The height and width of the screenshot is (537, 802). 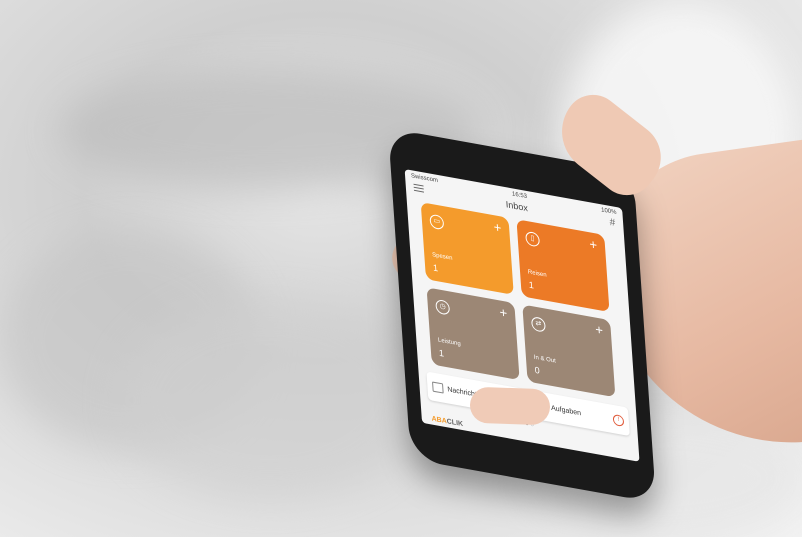 What do you see at coordinates (455, 423) in the screenshot?
I see `brand-part-2: CLIK` at bounding box center [455, 423].